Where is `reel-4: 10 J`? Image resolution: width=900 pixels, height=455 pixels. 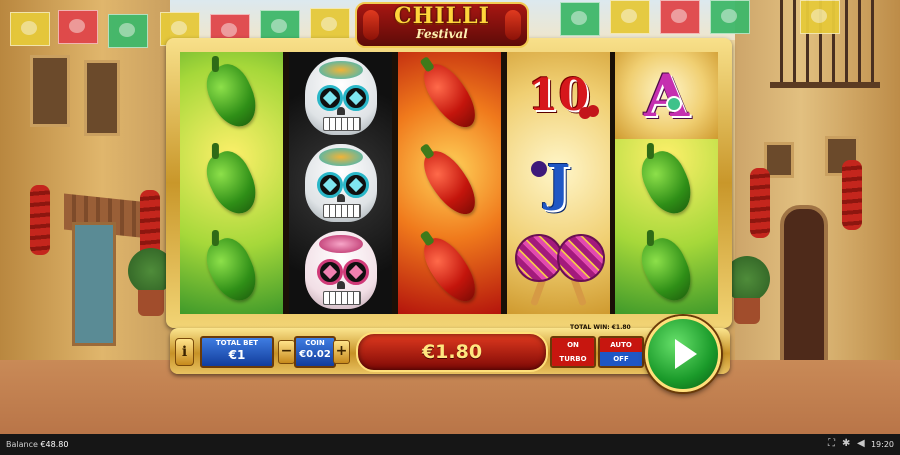
reel-4: 10 J is located at coordinates (558, 183).